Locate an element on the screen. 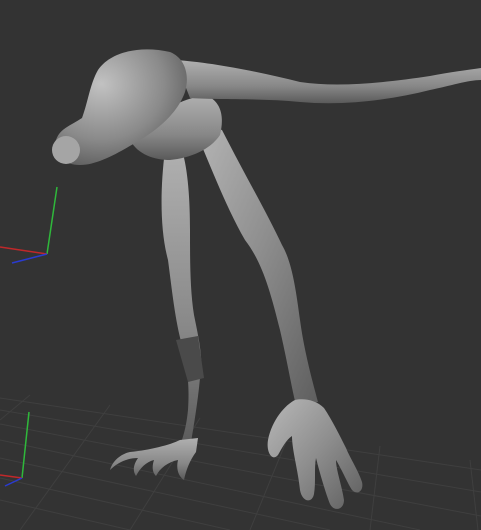 Image resolution: width=481 pixels, height=530 pixels. axis-gizmo-upper is located at coordinates (29, 225).